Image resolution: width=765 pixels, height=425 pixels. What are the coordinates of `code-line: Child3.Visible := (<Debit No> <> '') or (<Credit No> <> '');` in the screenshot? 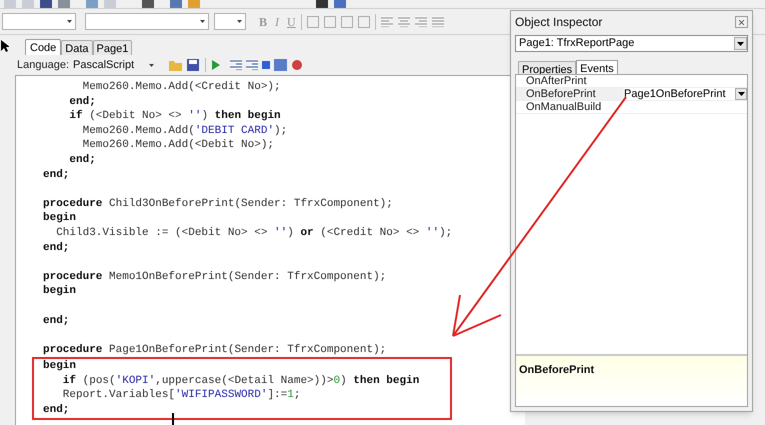 It's located at (253, 233).